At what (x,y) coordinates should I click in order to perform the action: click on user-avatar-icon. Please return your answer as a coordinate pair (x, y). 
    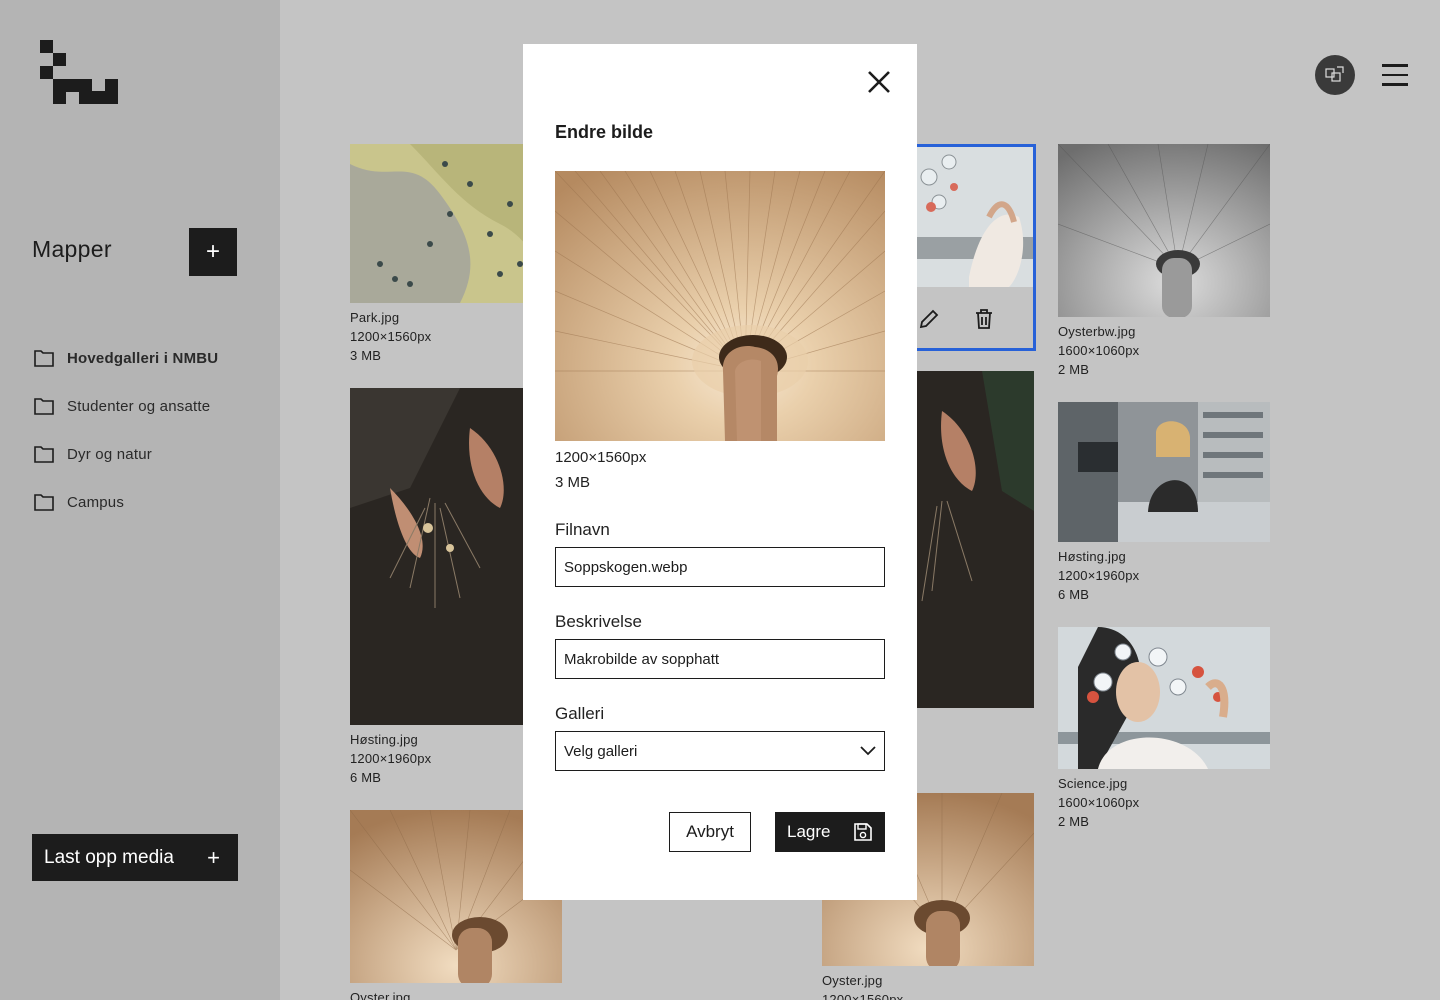
    Looking at the image, I should click on (1334, 74).